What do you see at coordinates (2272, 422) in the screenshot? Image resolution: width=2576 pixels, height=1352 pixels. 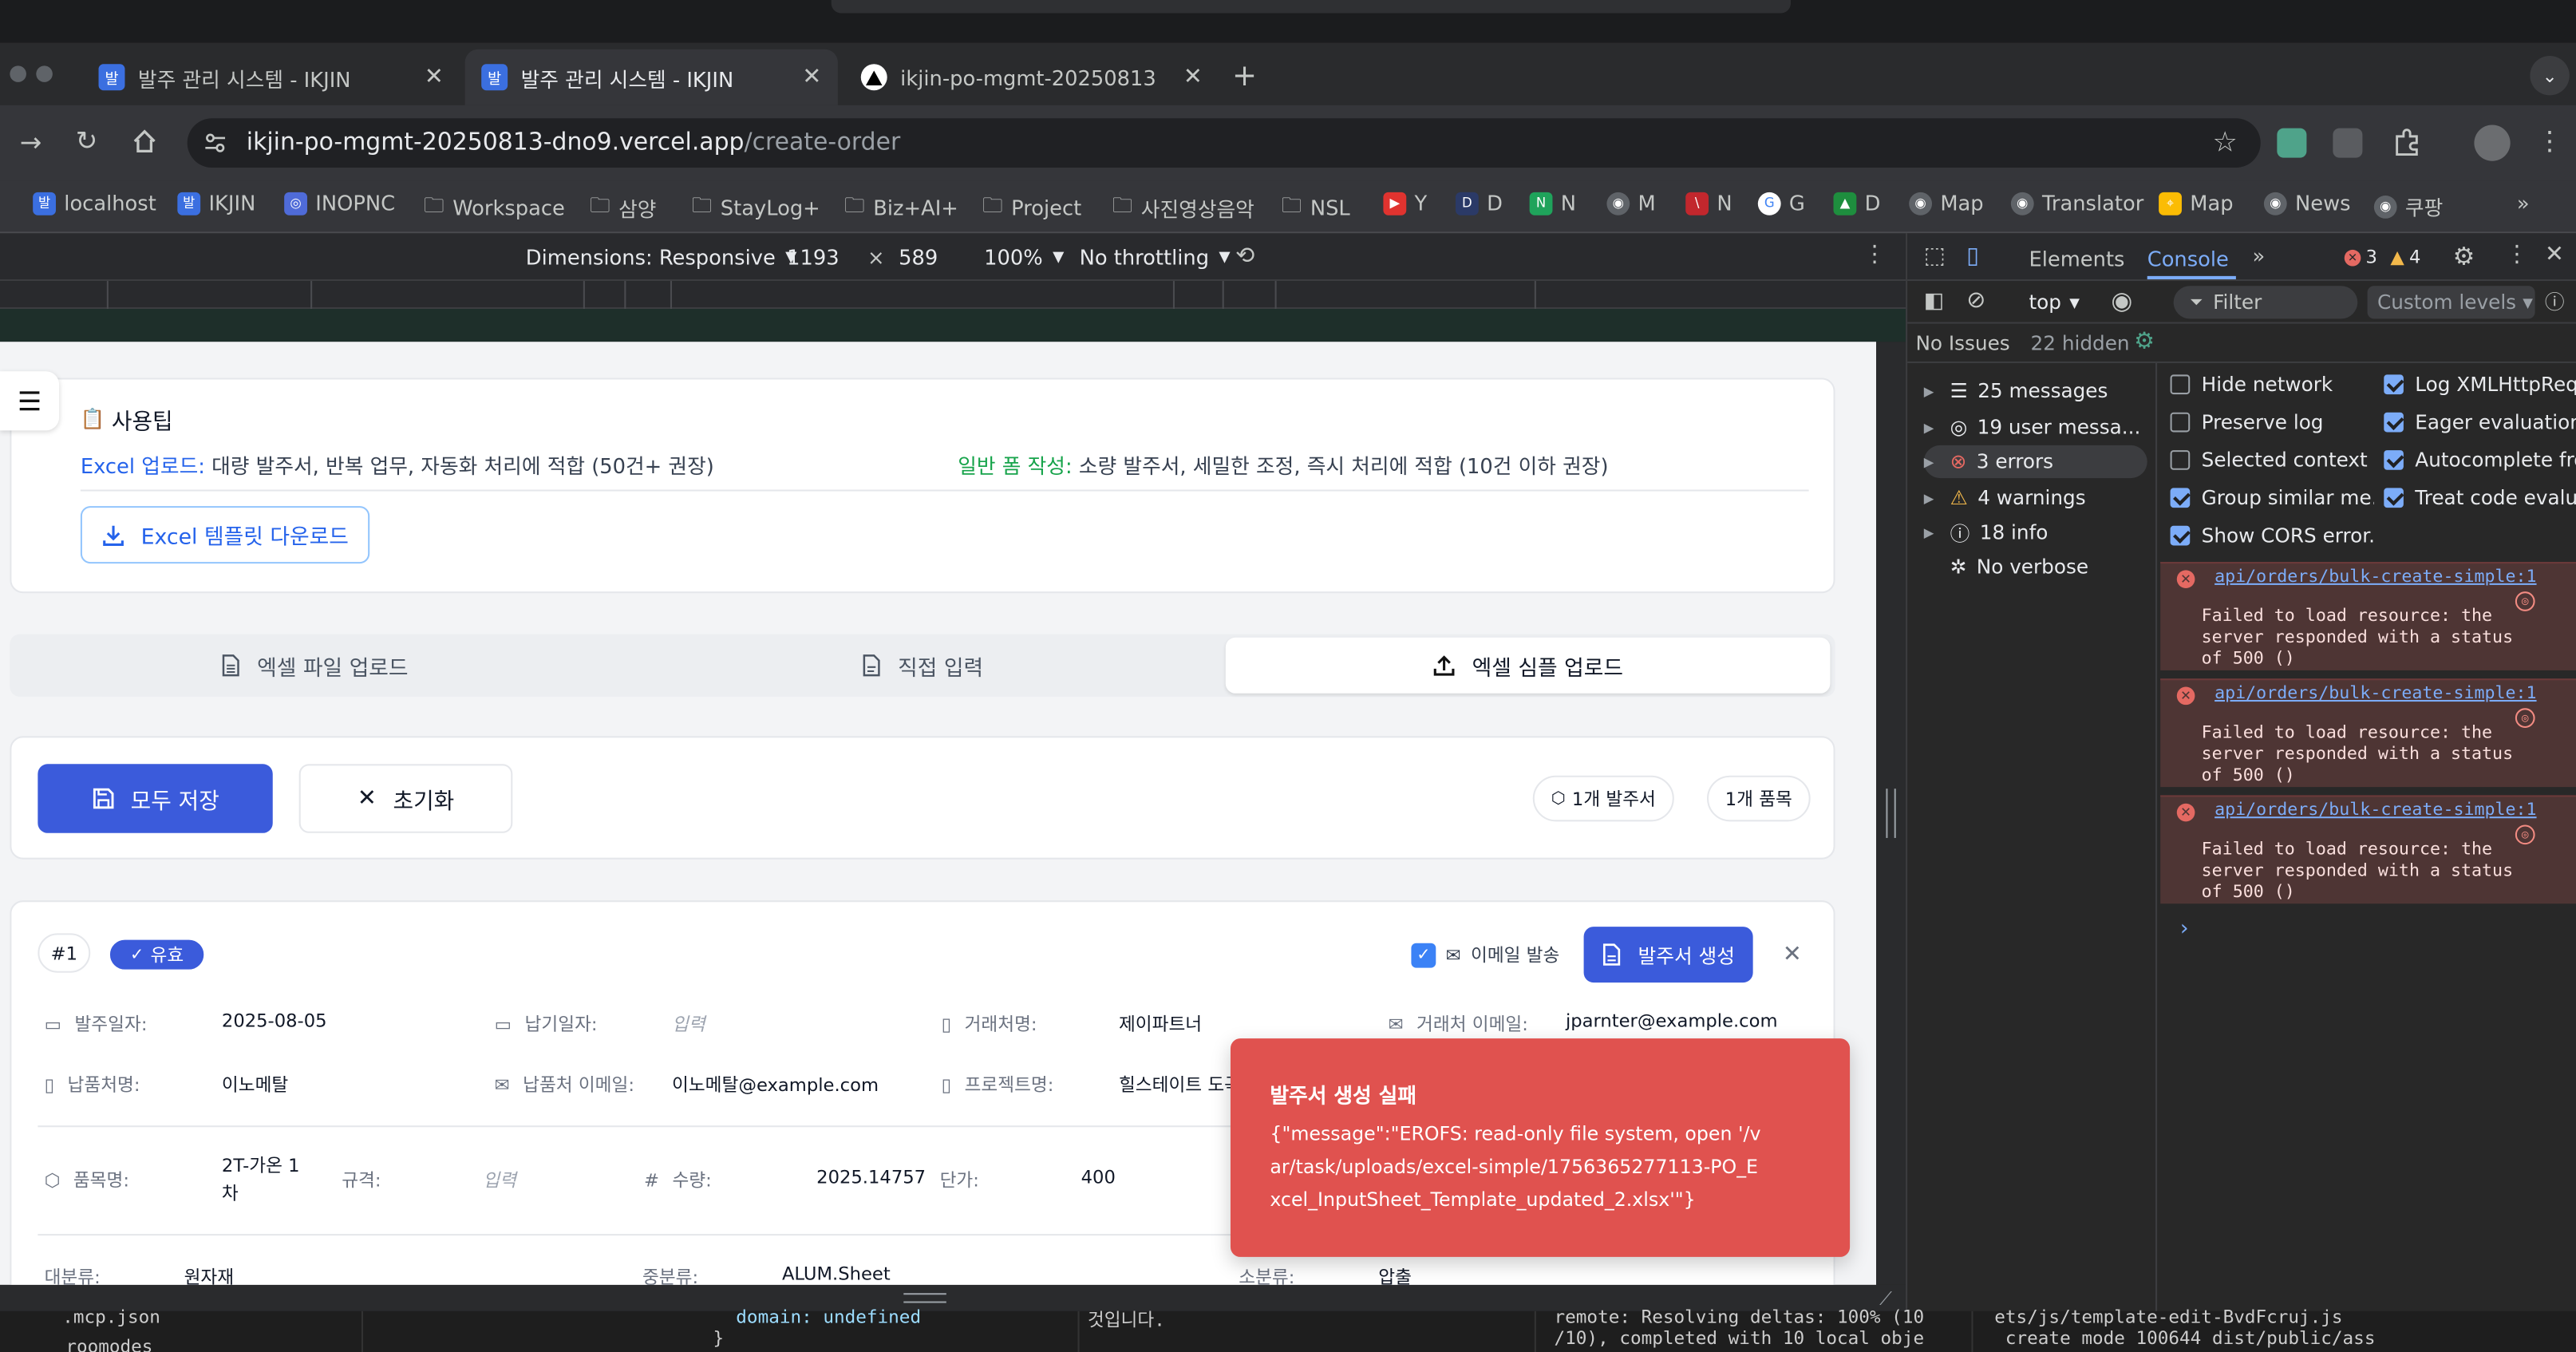 I see `setting-preserve-log: Preserve log` at bounding box center [2272, 422].